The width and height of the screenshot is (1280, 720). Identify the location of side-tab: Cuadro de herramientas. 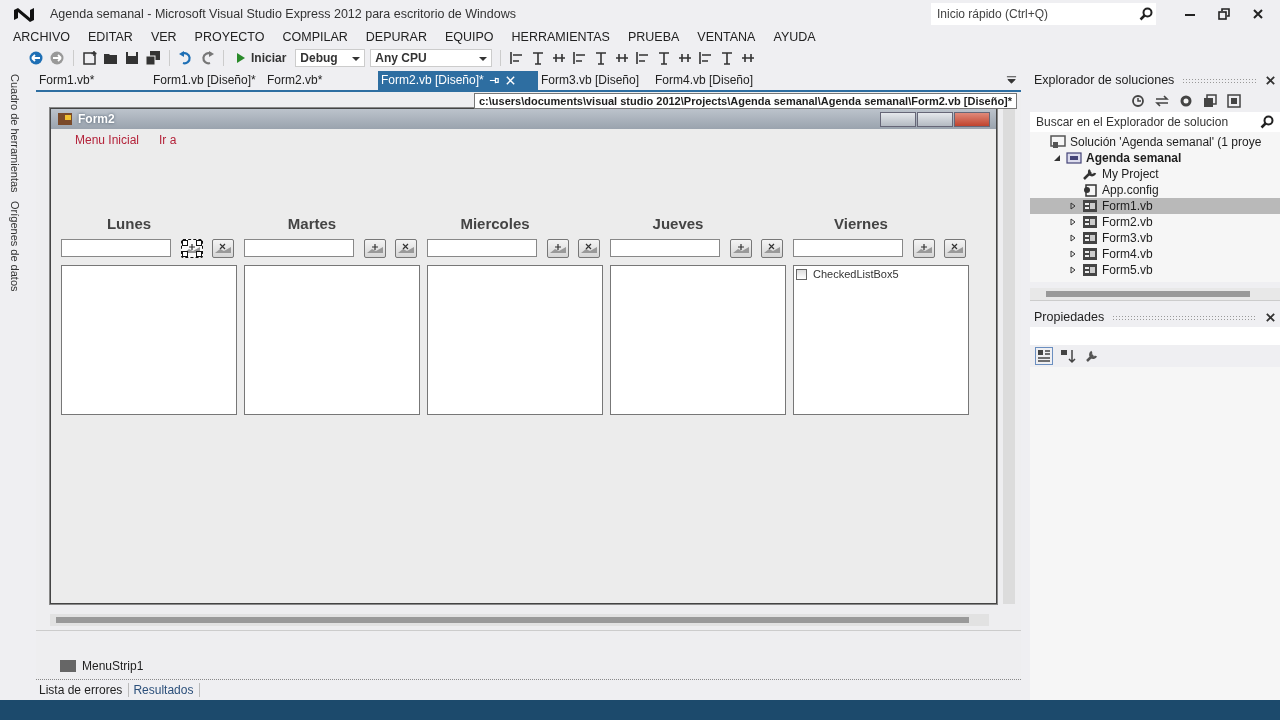
(15, 133).